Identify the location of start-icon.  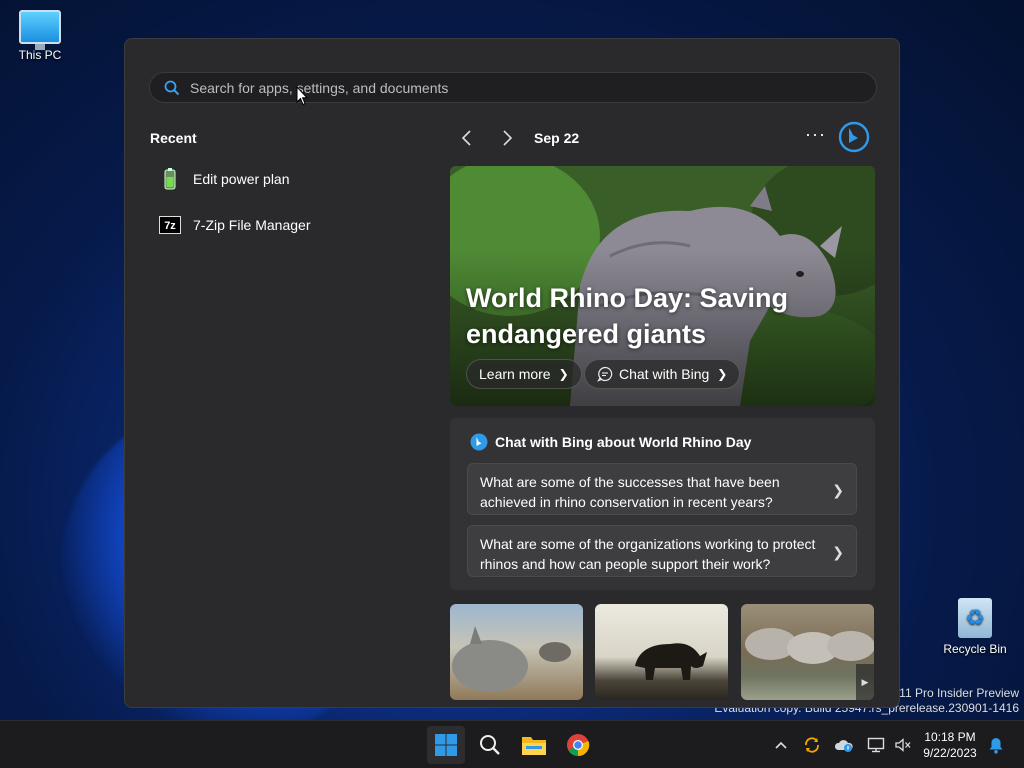
(446, 745).